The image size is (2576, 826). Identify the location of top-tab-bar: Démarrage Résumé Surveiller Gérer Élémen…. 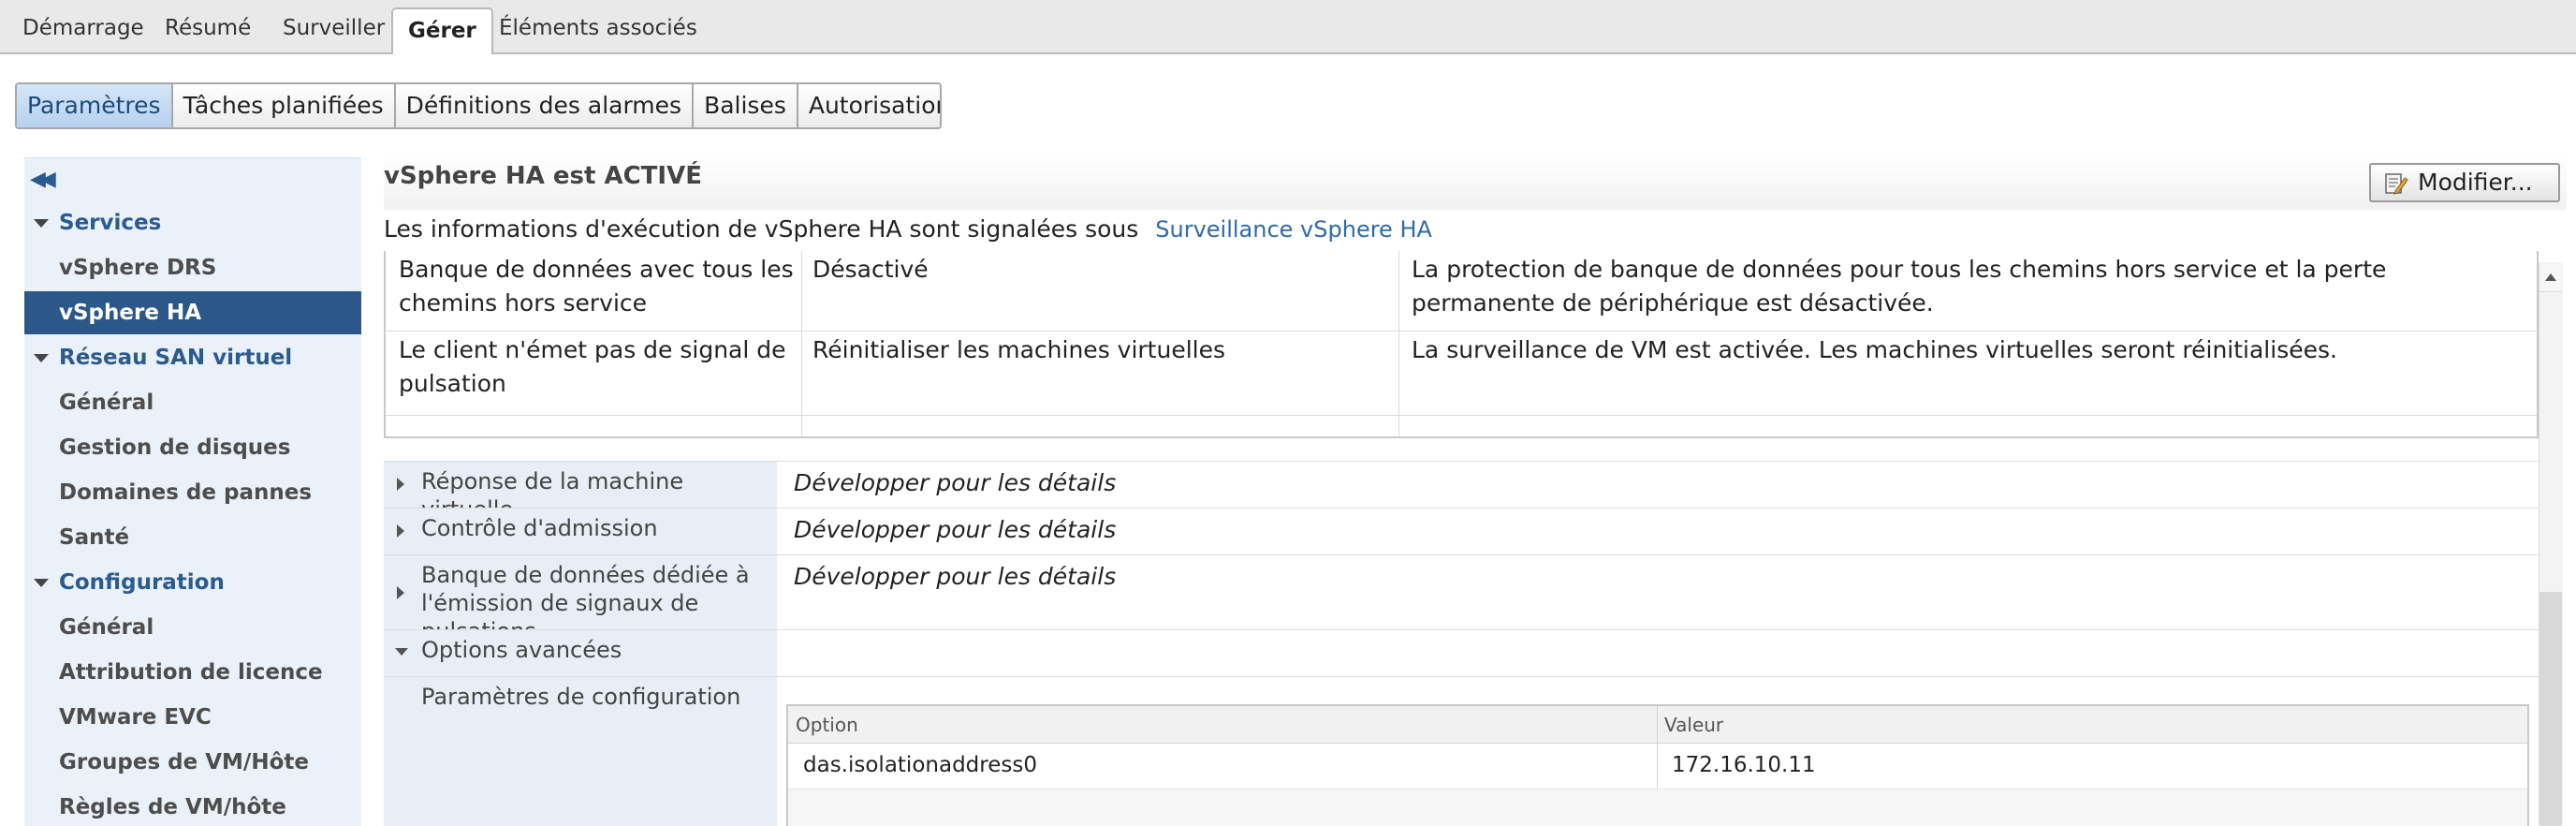
(1288, 27).